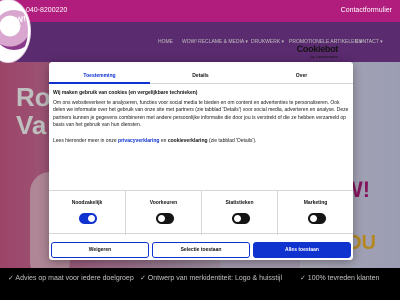 This screenshot has width=400, height=300. I want to click on cookiebot-logo: Cookiebot by Usercentrics, so click(317, 51).